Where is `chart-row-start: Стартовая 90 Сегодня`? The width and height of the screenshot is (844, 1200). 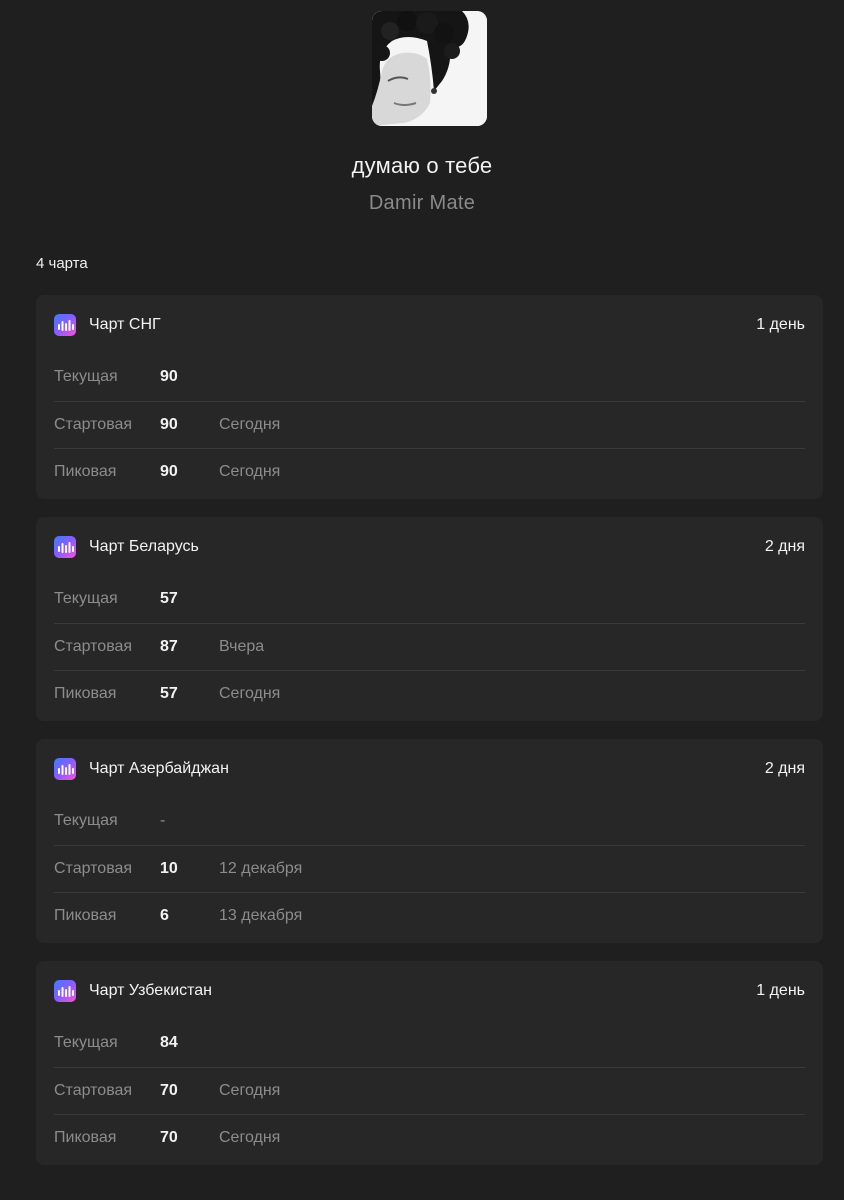 chart-row-start: Стартовая 90 Сегодня is located at coordinates (429, 425).